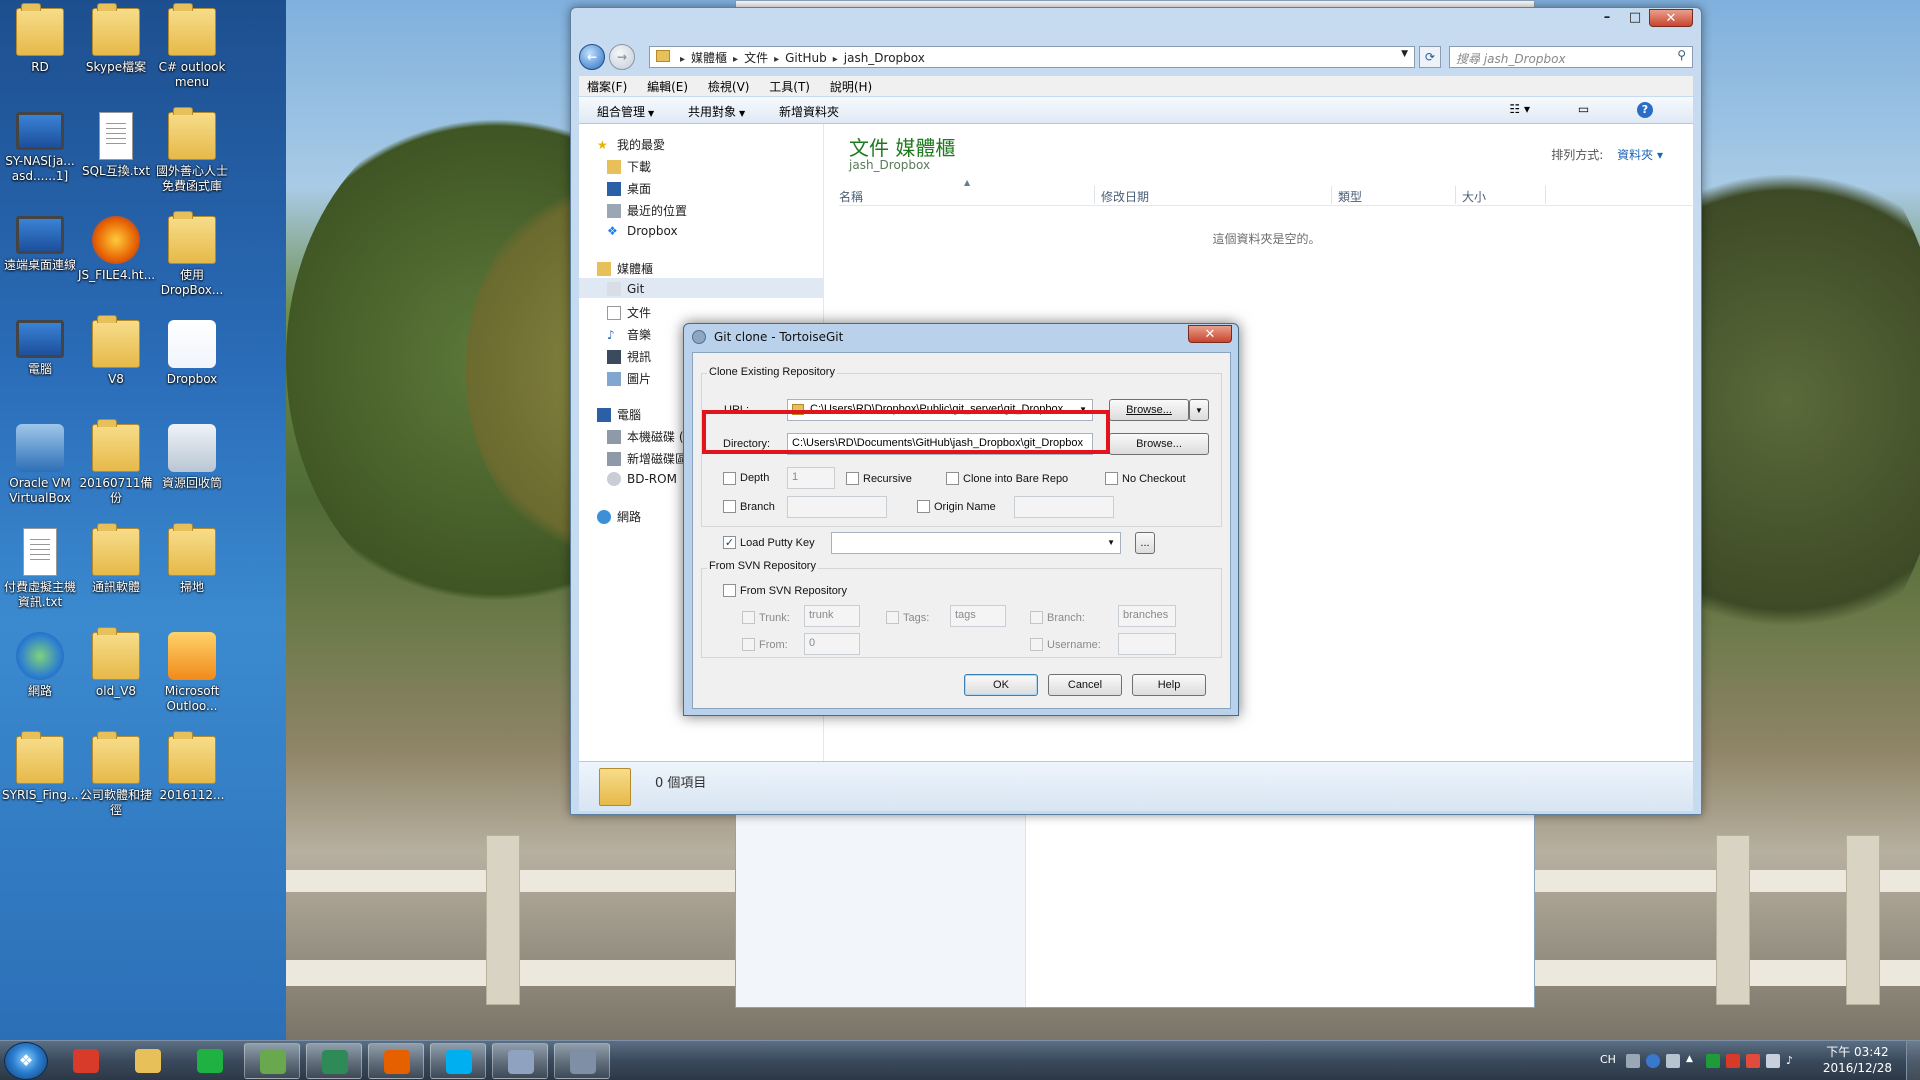 The width and height of the screenshot is (1920, 1080). Describe the element at coordinates (952, 478) in the screenshot. I see `bare-repo-checkbox` at that location.